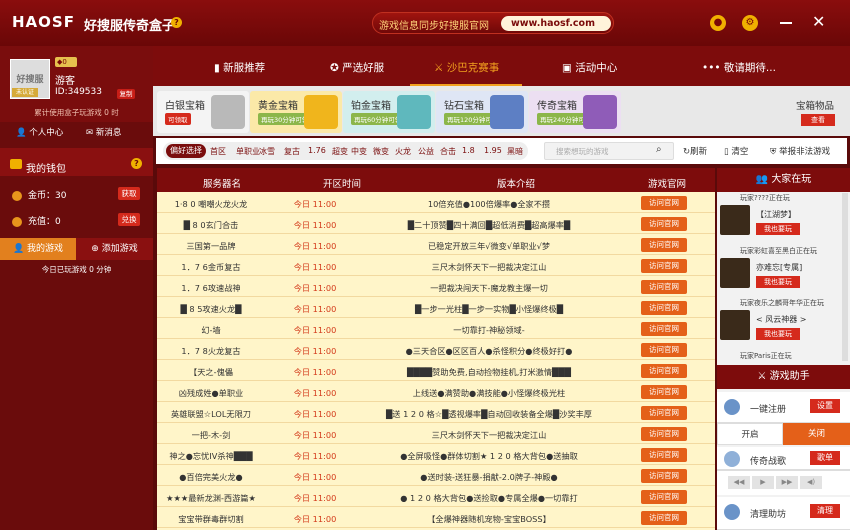  What do you see at coordinates (436, 287) in the screenshot?
I see `table-row: 1．7 6攻速战神 今日 11:00 一把裁决闯天下-魔龙教主爆一切 访问官网` at bounding box center [436, 287].